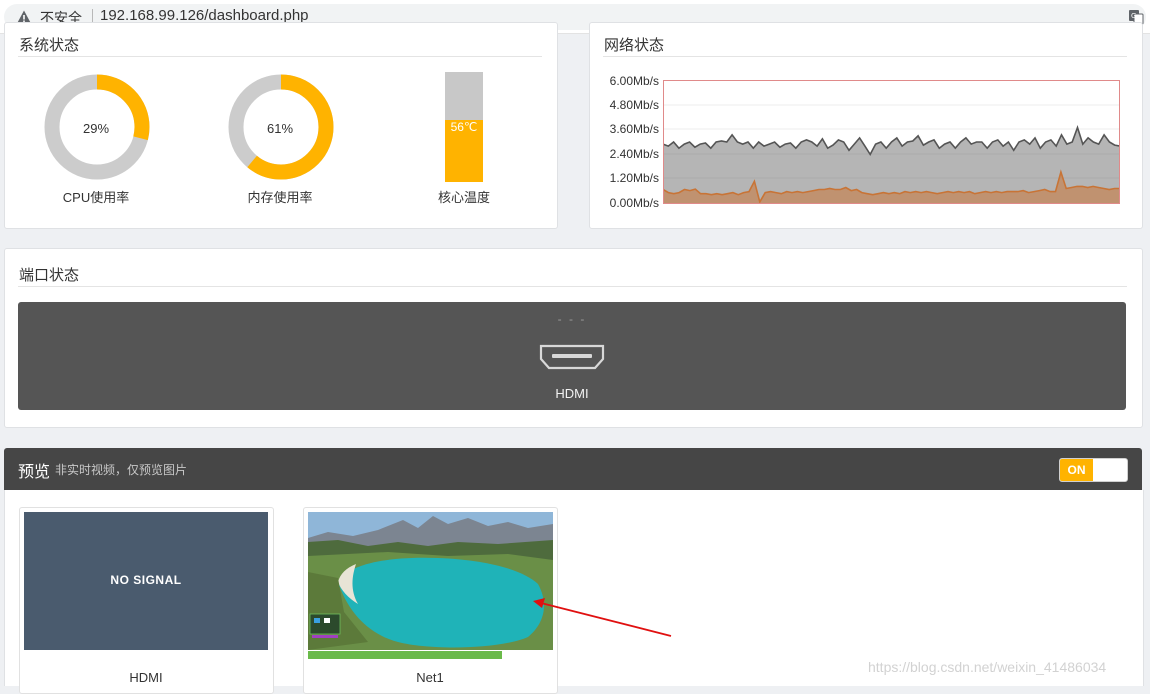 This screenshot has width=1150, height=694. I want to click on port-status-title: 端口状态, so click(49, 275).